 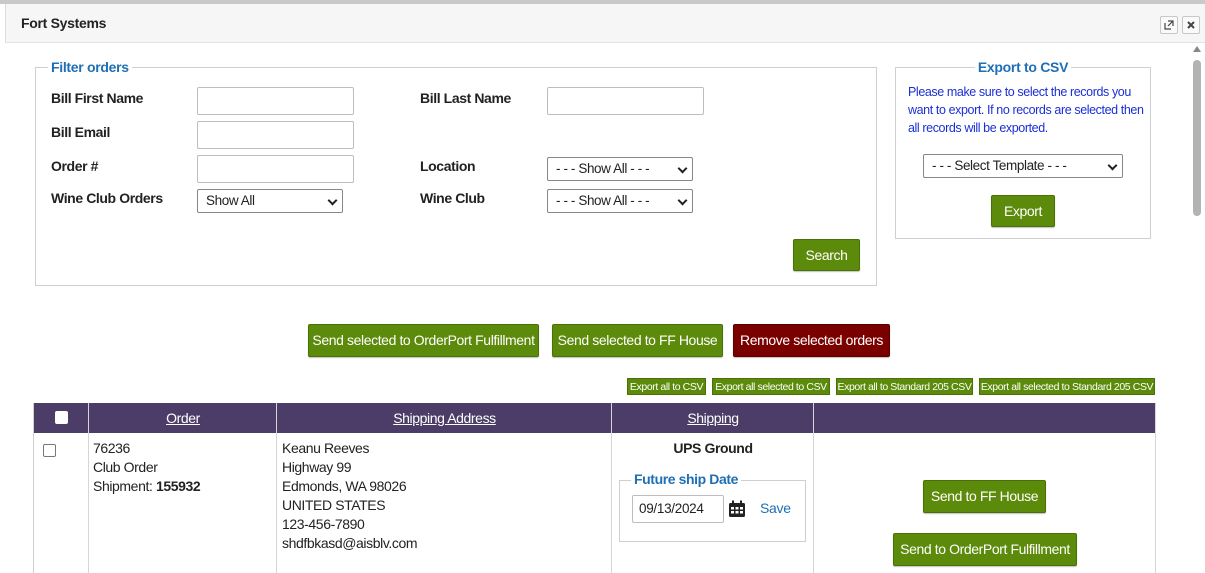 I want to click on export-all-selected-standard-csv-button: Export all selected to Standard 205 CSV, so click(x=1067, y=386).